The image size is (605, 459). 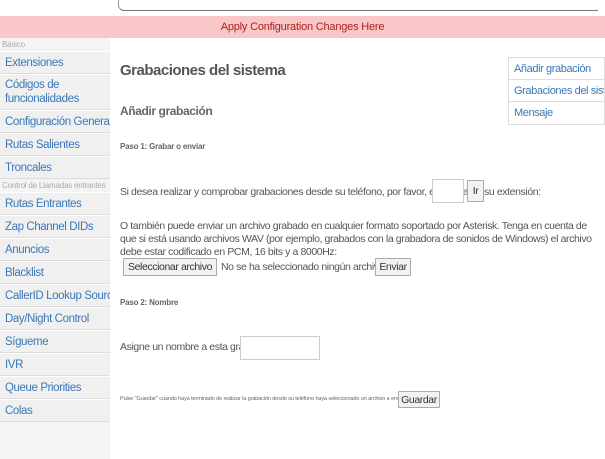 I want to click on window-edge, so click(x=358, y=5).